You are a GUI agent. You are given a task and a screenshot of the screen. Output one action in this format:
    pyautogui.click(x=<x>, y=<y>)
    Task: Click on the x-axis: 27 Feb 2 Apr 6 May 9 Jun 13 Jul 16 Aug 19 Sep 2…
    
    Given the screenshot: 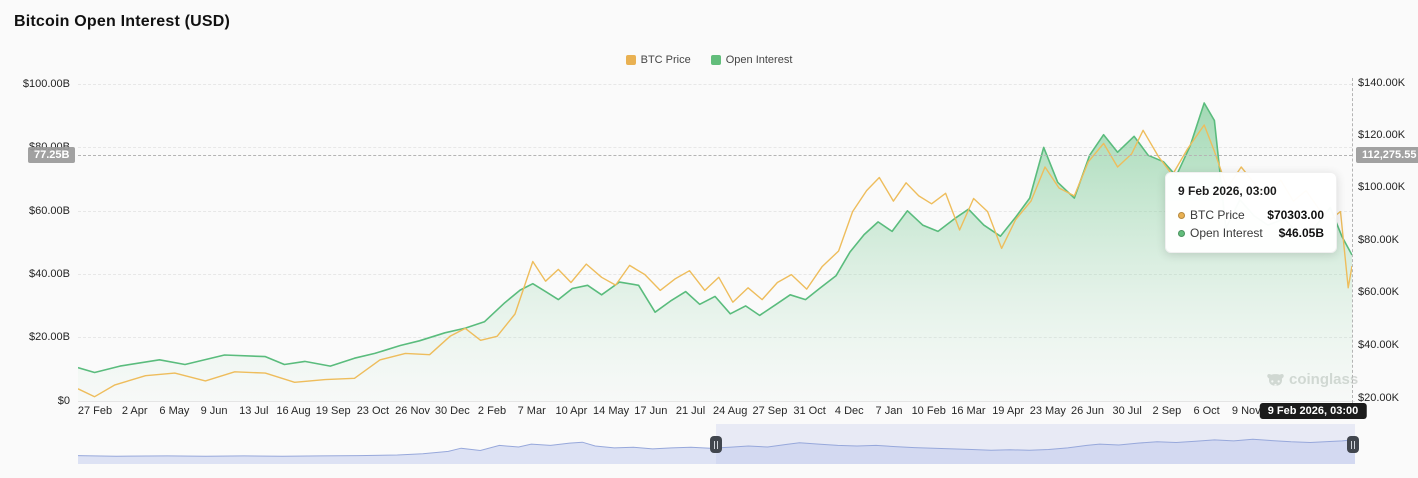 What is the action you would take?
    pyautogui.click(x=715, y=412)
    